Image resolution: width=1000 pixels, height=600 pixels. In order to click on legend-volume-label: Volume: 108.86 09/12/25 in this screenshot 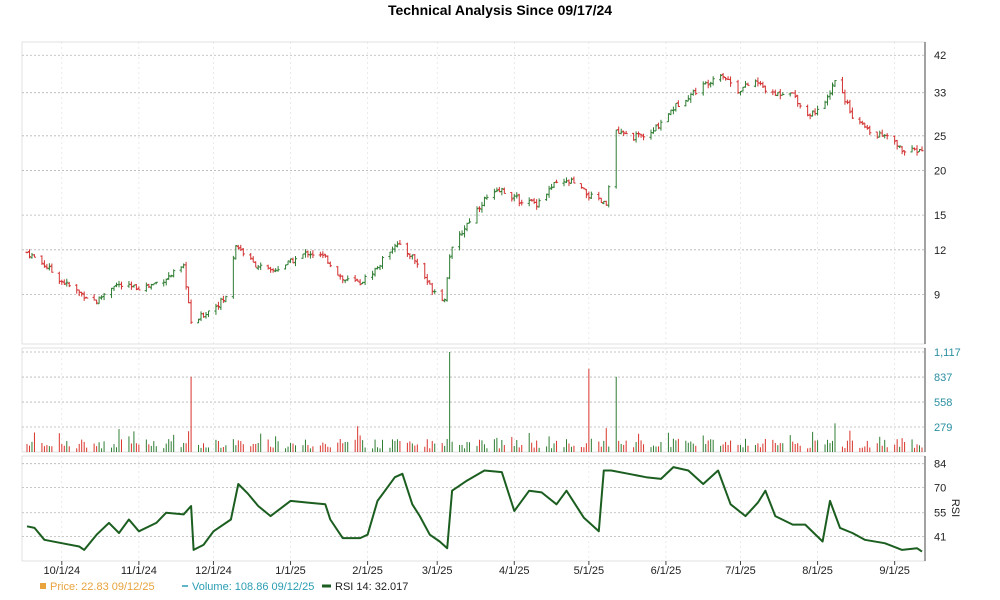, I will do `click(253, 587)`.